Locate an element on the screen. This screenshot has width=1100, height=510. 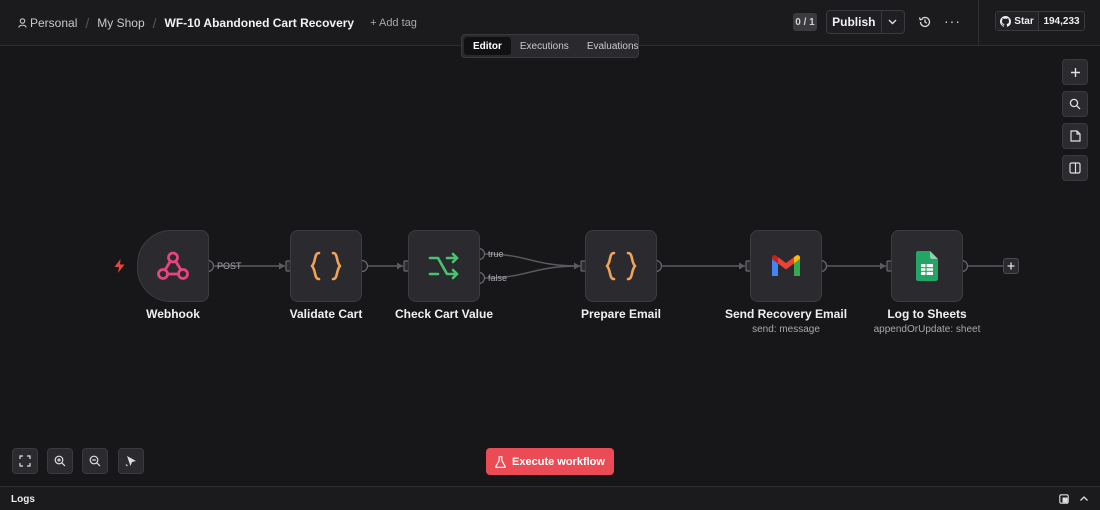
execute-workflow-label: Execute workflow is located at coordinates (558, 461).